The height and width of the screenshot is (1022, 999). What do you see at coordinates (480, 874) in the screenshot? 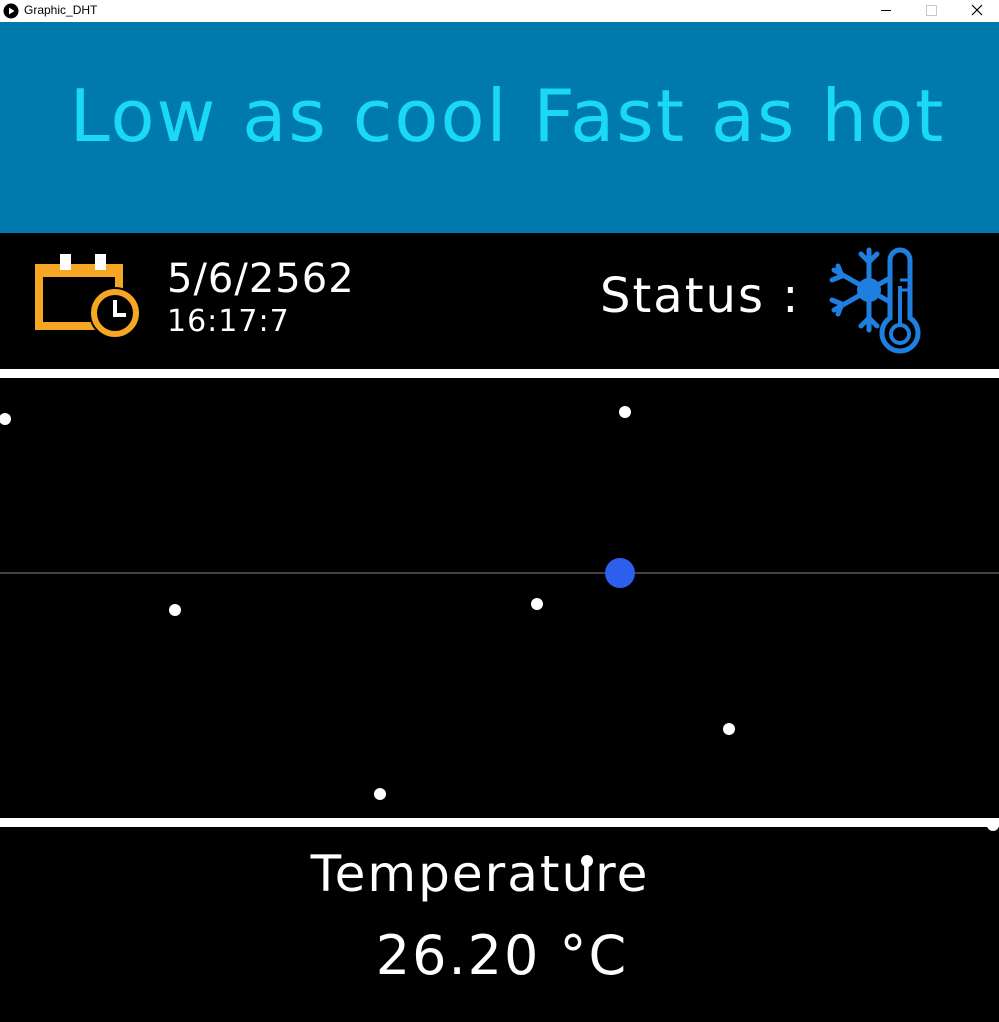
I see `temperature-label: Temperature` at bounding box center [480, 874].